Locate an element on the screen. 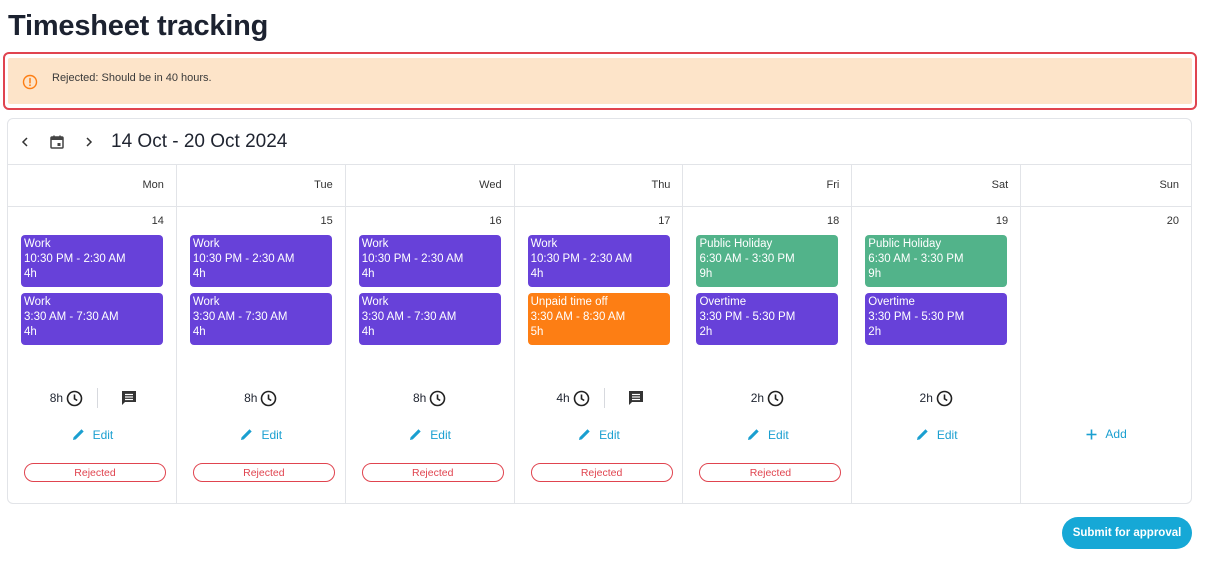 This screenshot has width=1215, height=566. event-duration: 2h is located at coordinates (875, 332).